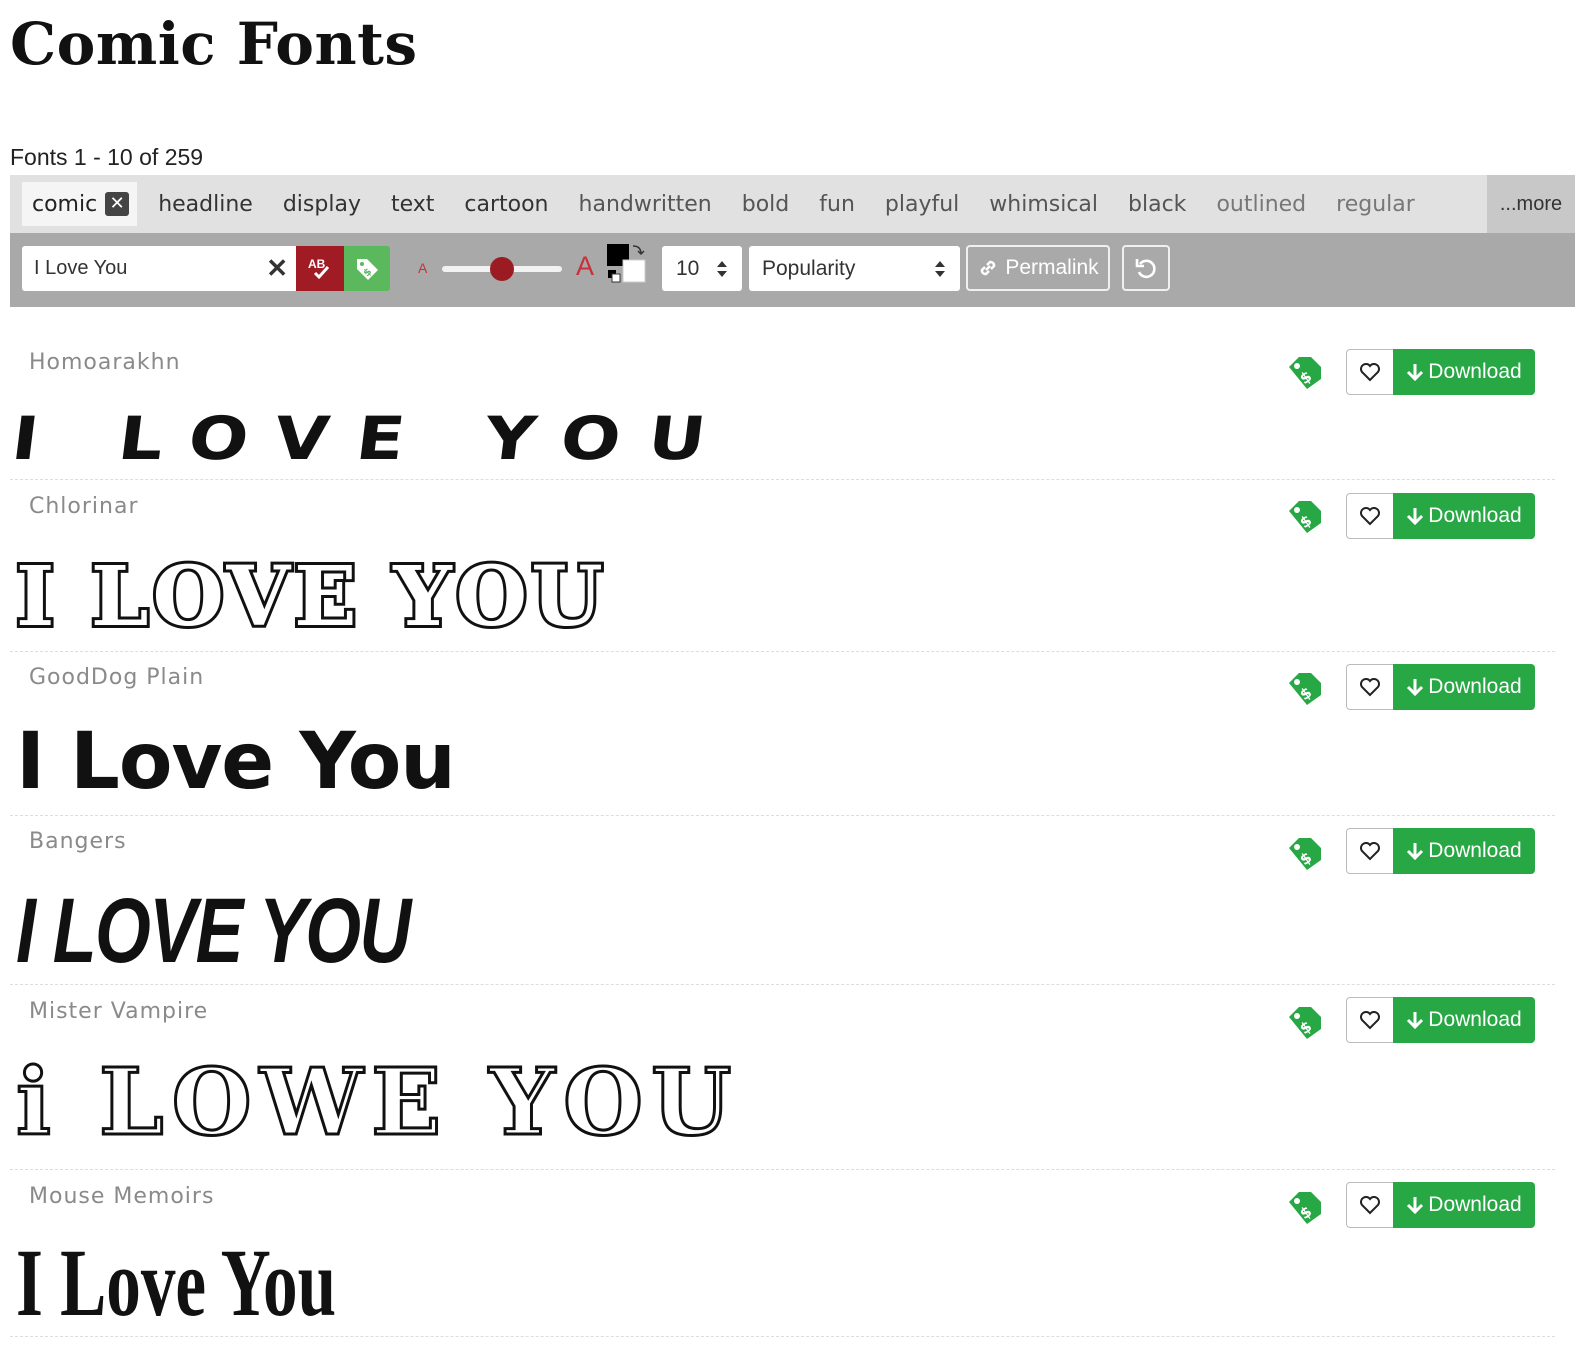  What do you see at coordinates (782, 901) in the screenshot?
I see `font-row-bangers: Bangers $ Download I LOVE YOU` at bounding box center [782, 901].